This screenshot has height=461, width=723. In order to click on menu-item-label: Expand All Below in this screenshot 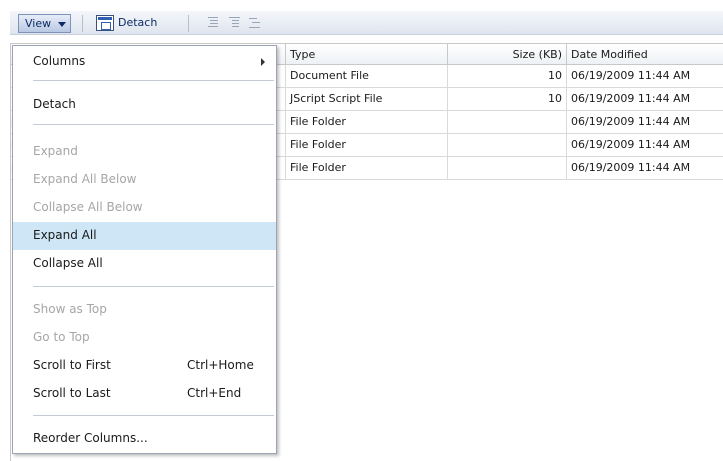, I will do `click(85, 179)`.